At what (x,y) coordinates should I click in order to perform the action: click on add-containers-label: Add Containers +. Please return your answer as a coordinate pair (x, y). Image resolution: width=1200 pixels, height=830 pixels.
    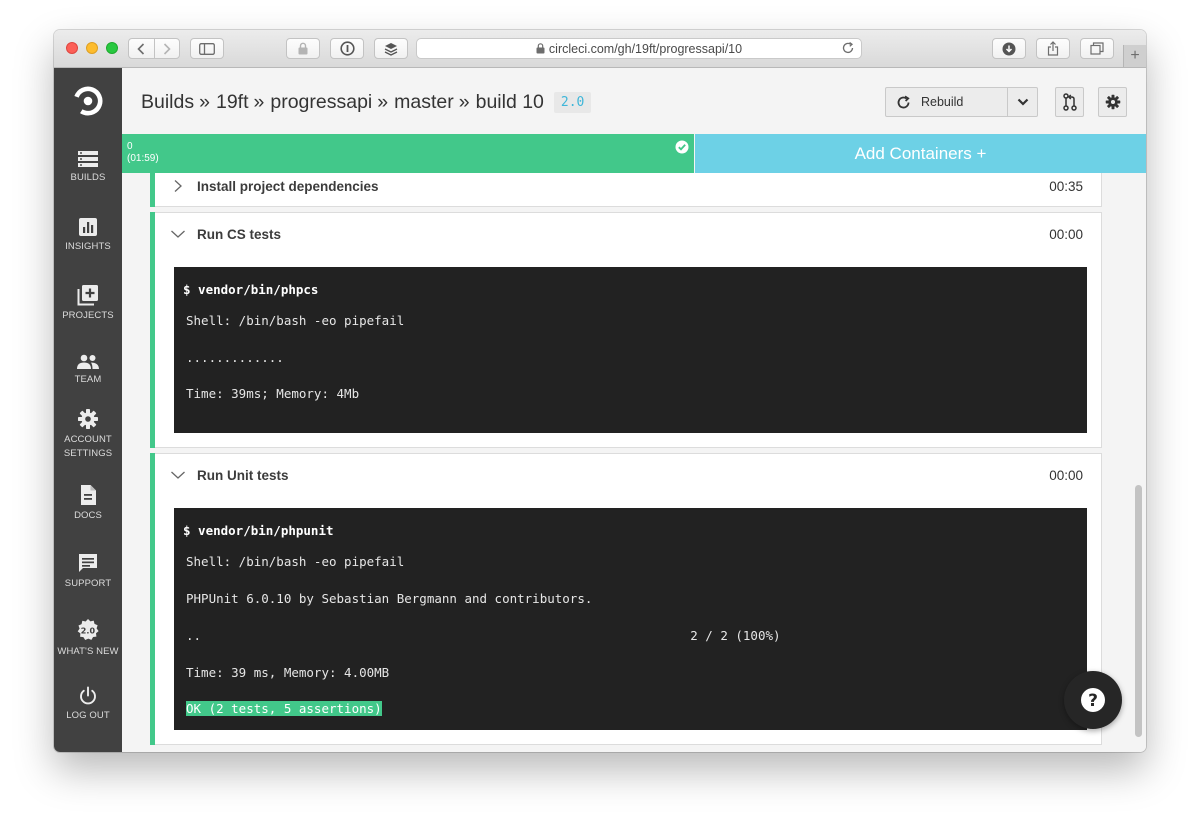
    Looking at the image, I should click on (920, 153).